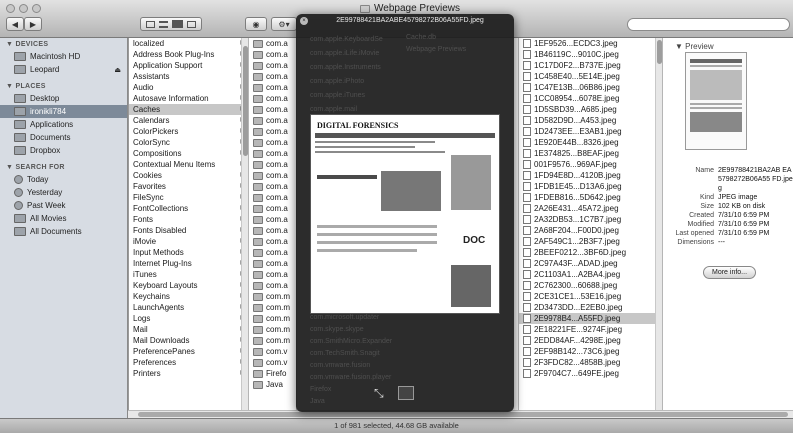  What do you see at coordinates (590, 43) in the screenshot?
I see `file-item: 1EF9526...ECDC3.jpeg` at bounding box center [590, 43].